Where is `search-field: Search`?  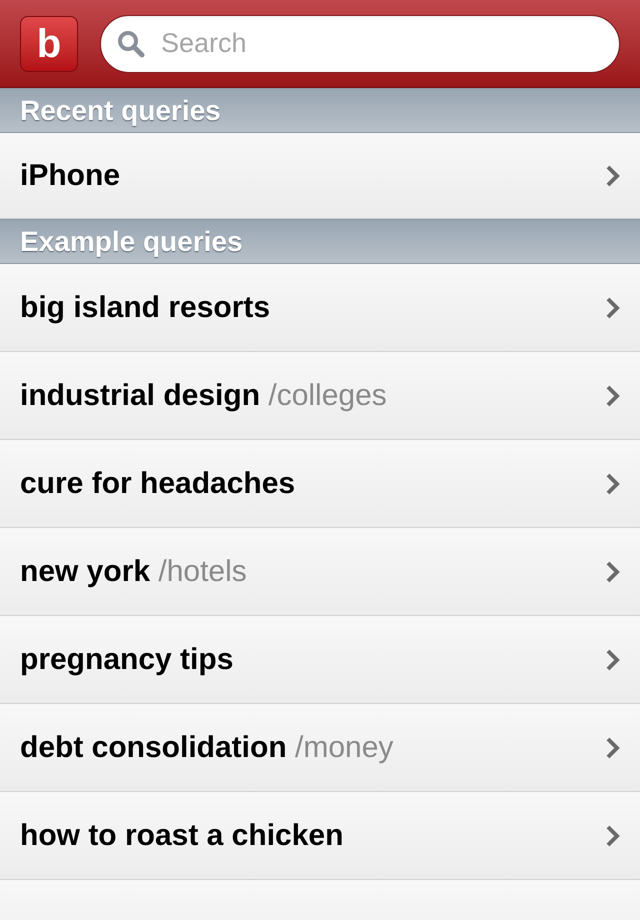
search-field: Search is located at coordinates (360, 43).